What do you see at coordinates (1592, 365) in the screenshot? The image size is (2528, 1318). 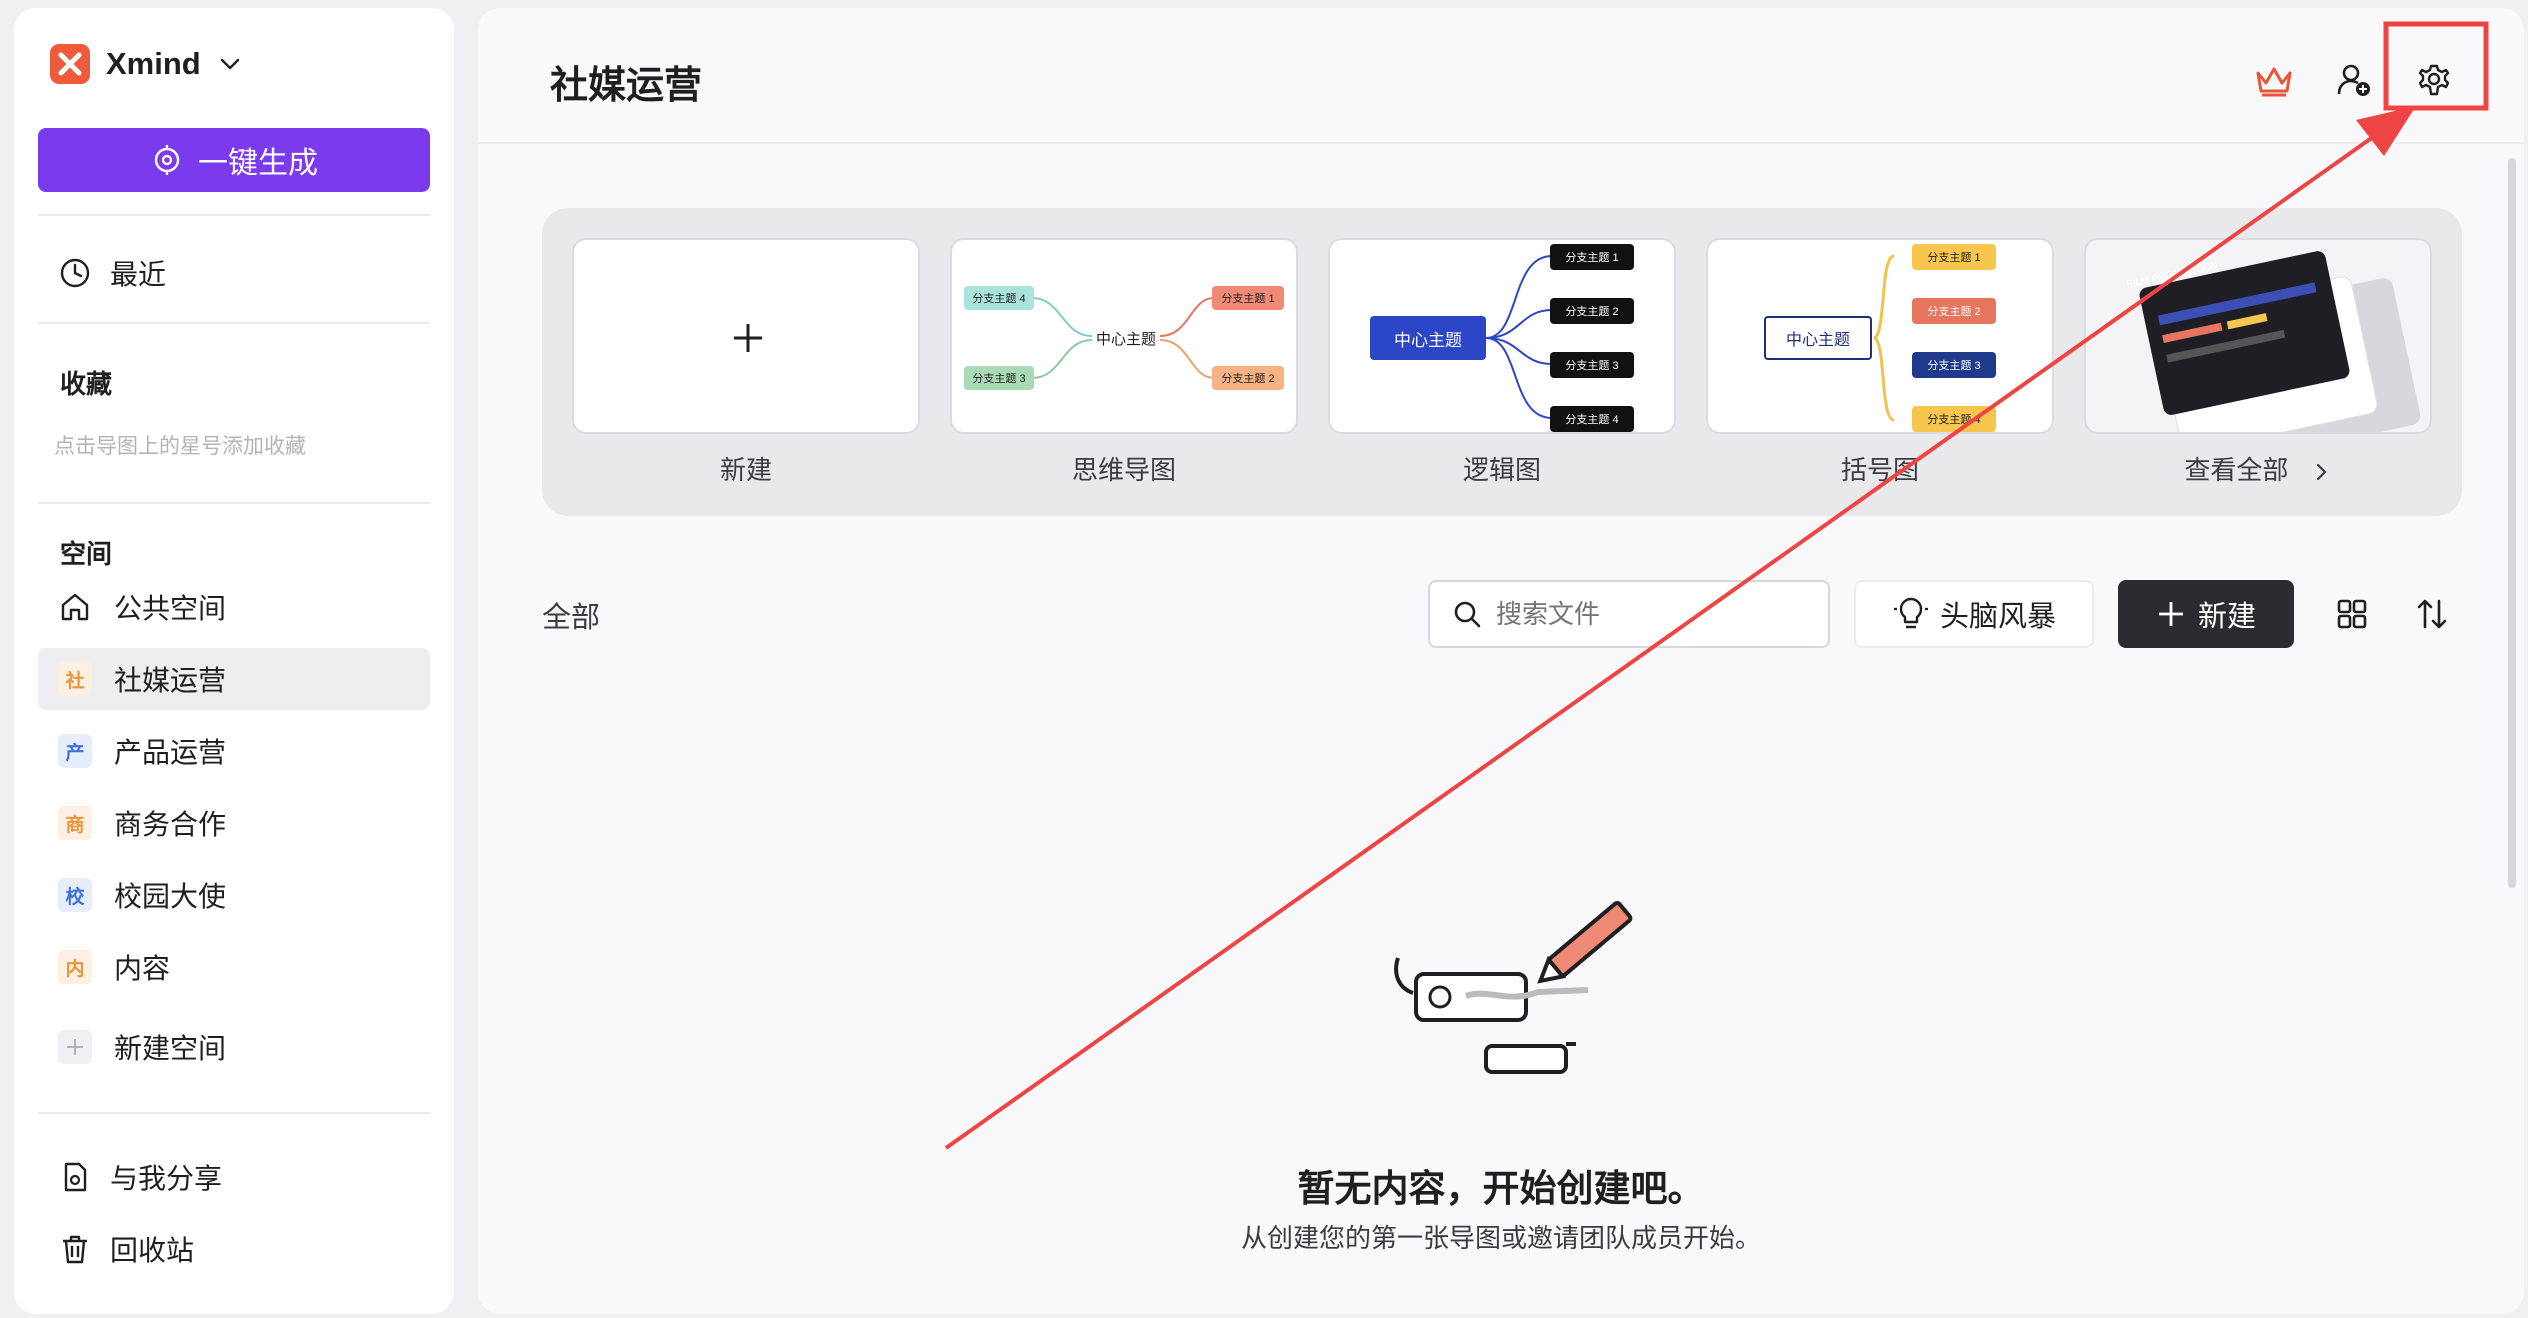 I see `logic-node: 分支主题 3` at bounding box center [1592, 365].